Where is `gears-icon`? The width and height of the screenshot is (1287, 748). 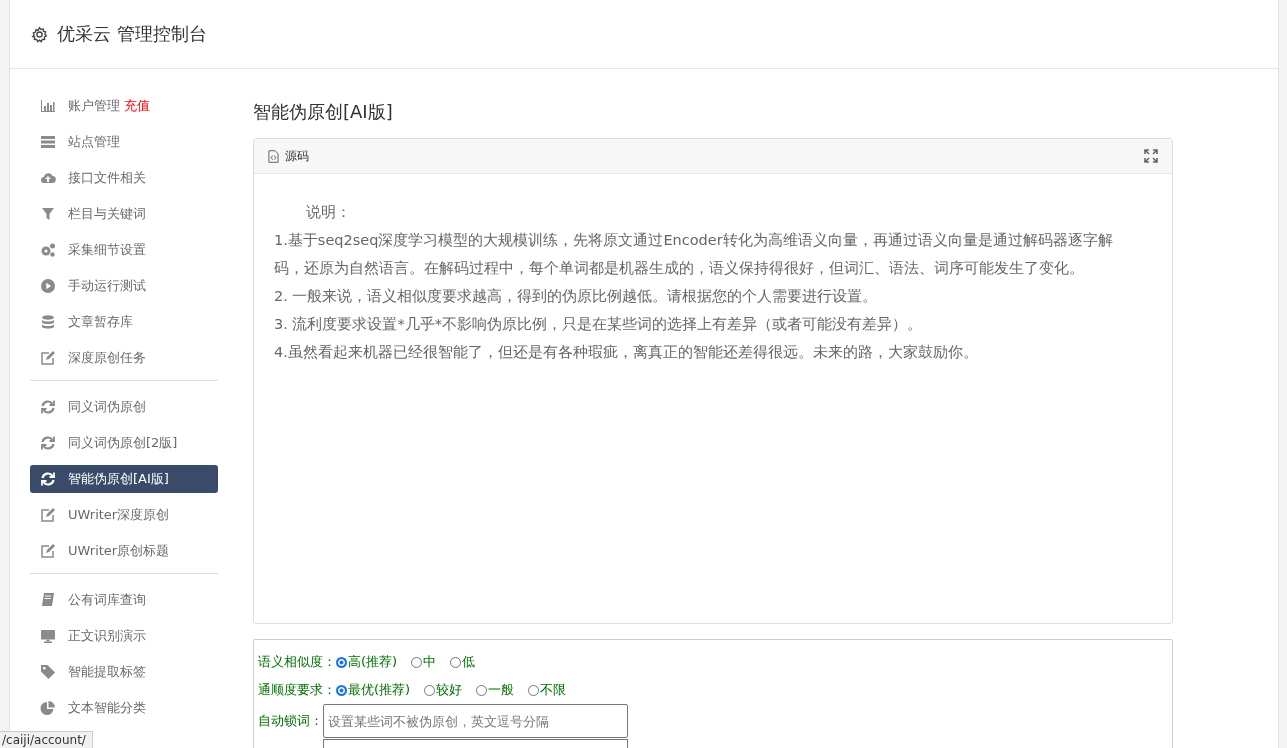
gears-icon is located at coordinates (48, 250).